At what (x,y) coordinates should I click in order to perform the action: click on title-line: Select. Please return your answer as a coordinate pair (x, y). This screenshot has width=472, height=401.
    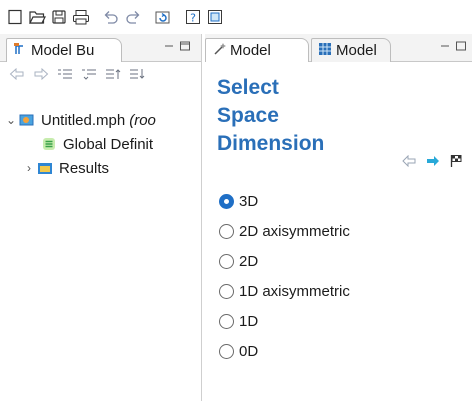
    Looking at the image, I should click on (248, 87).